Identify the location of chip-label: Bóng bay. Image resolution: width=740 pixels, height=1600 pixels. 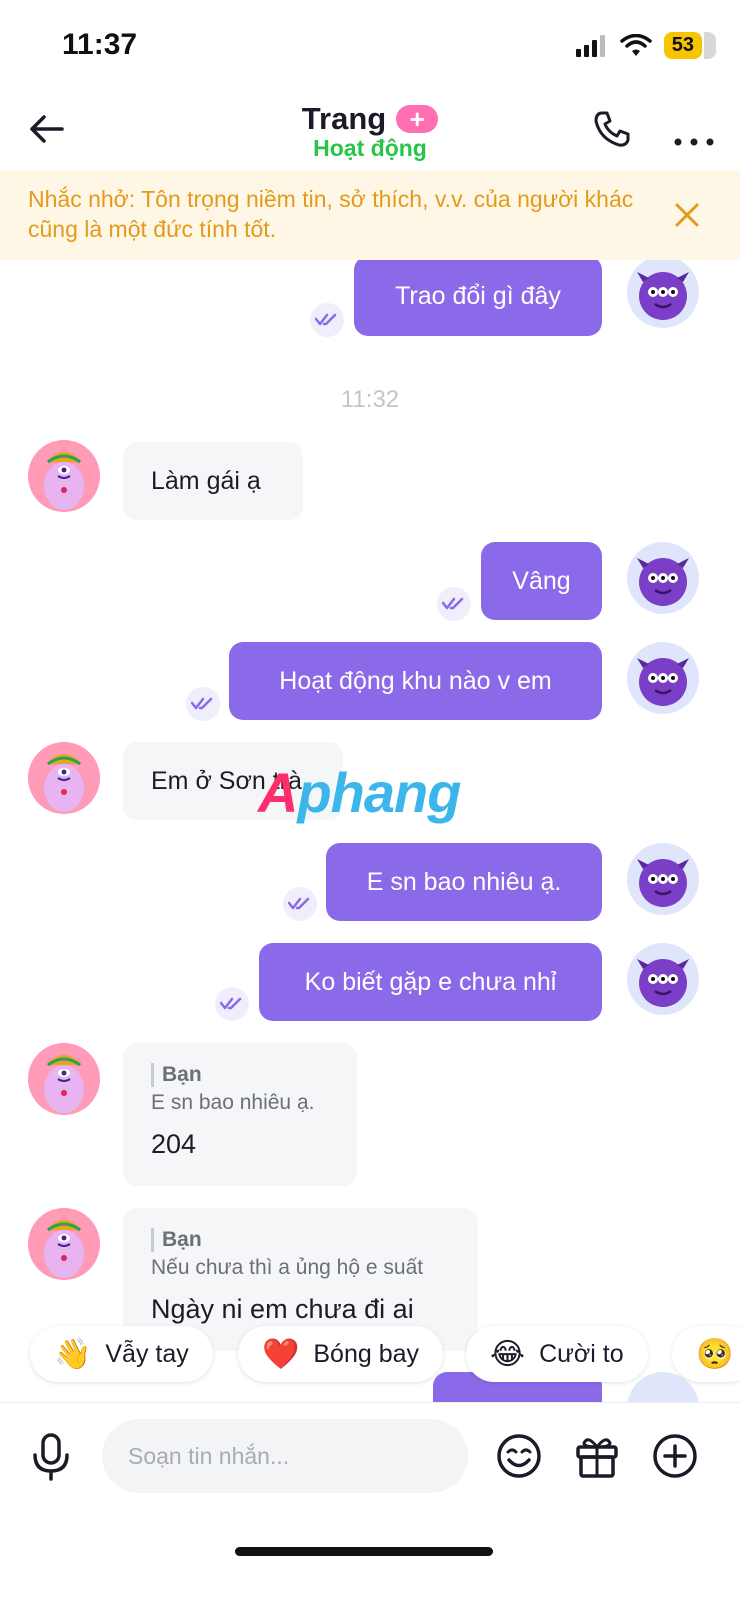
(366, 1353).